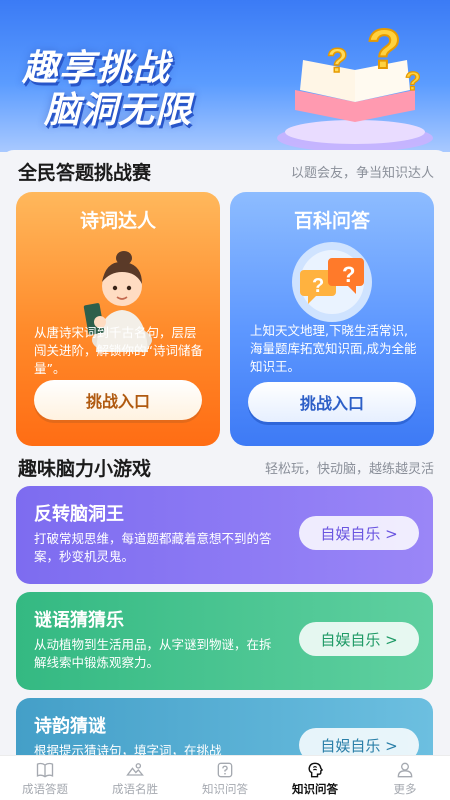  Describe the element at coordinates (45, 769) in the screenshot. I see `book-icon` at that location.